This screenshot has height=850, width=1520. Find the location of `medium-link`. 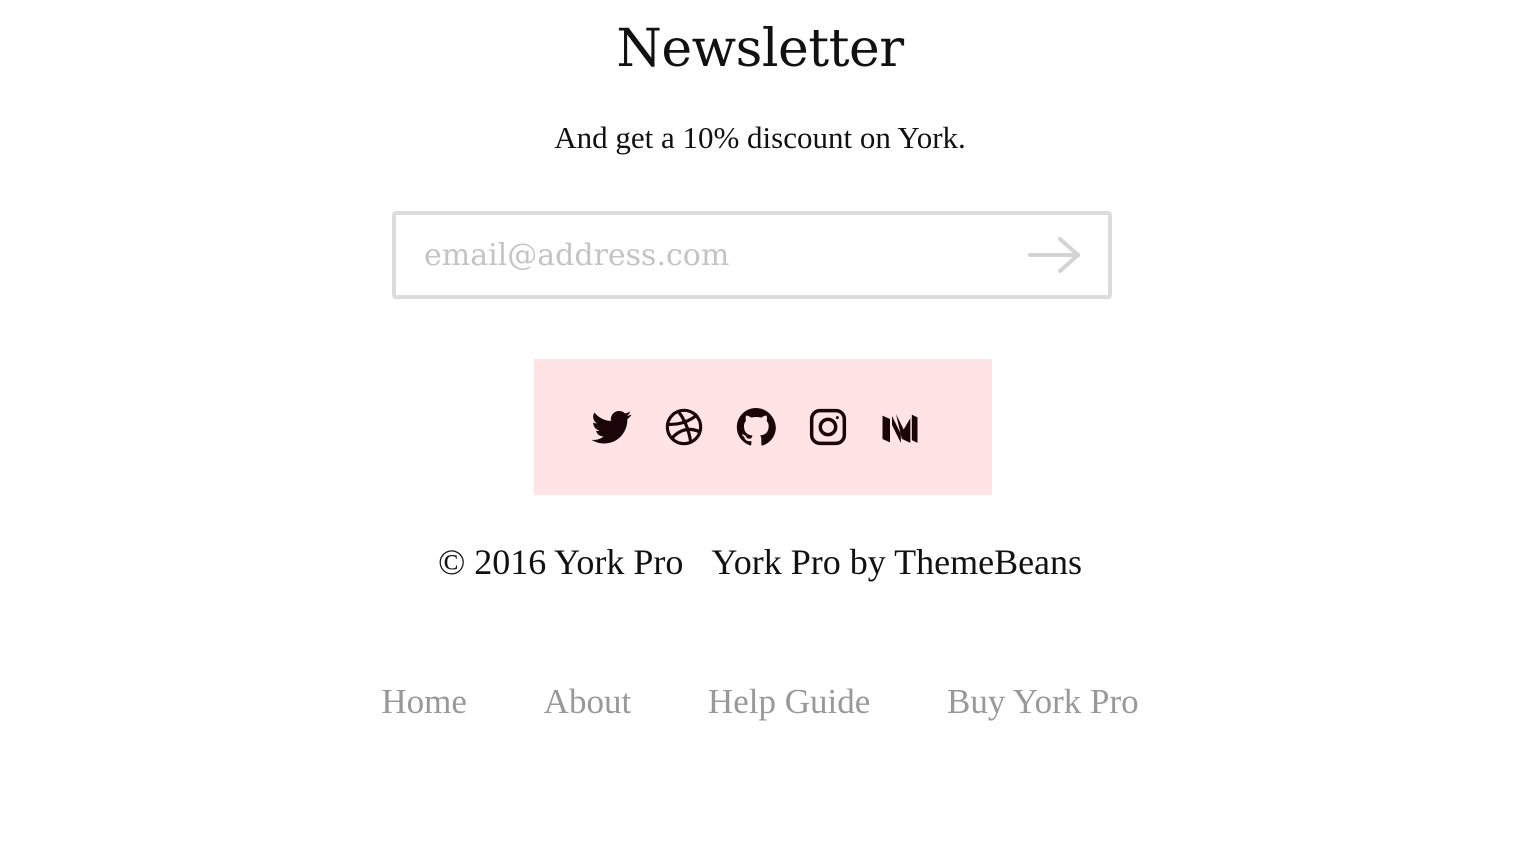

medium-link is located at coordinates (900, 427).